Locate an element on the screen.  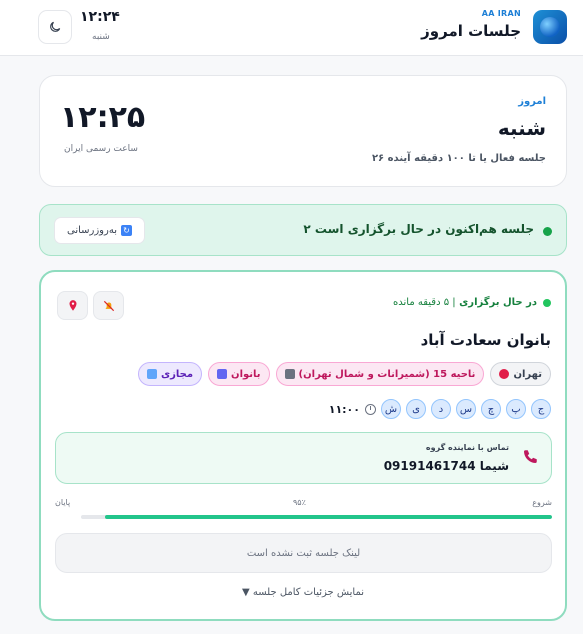
mute-notification-button is located at coordinates (108, 305).